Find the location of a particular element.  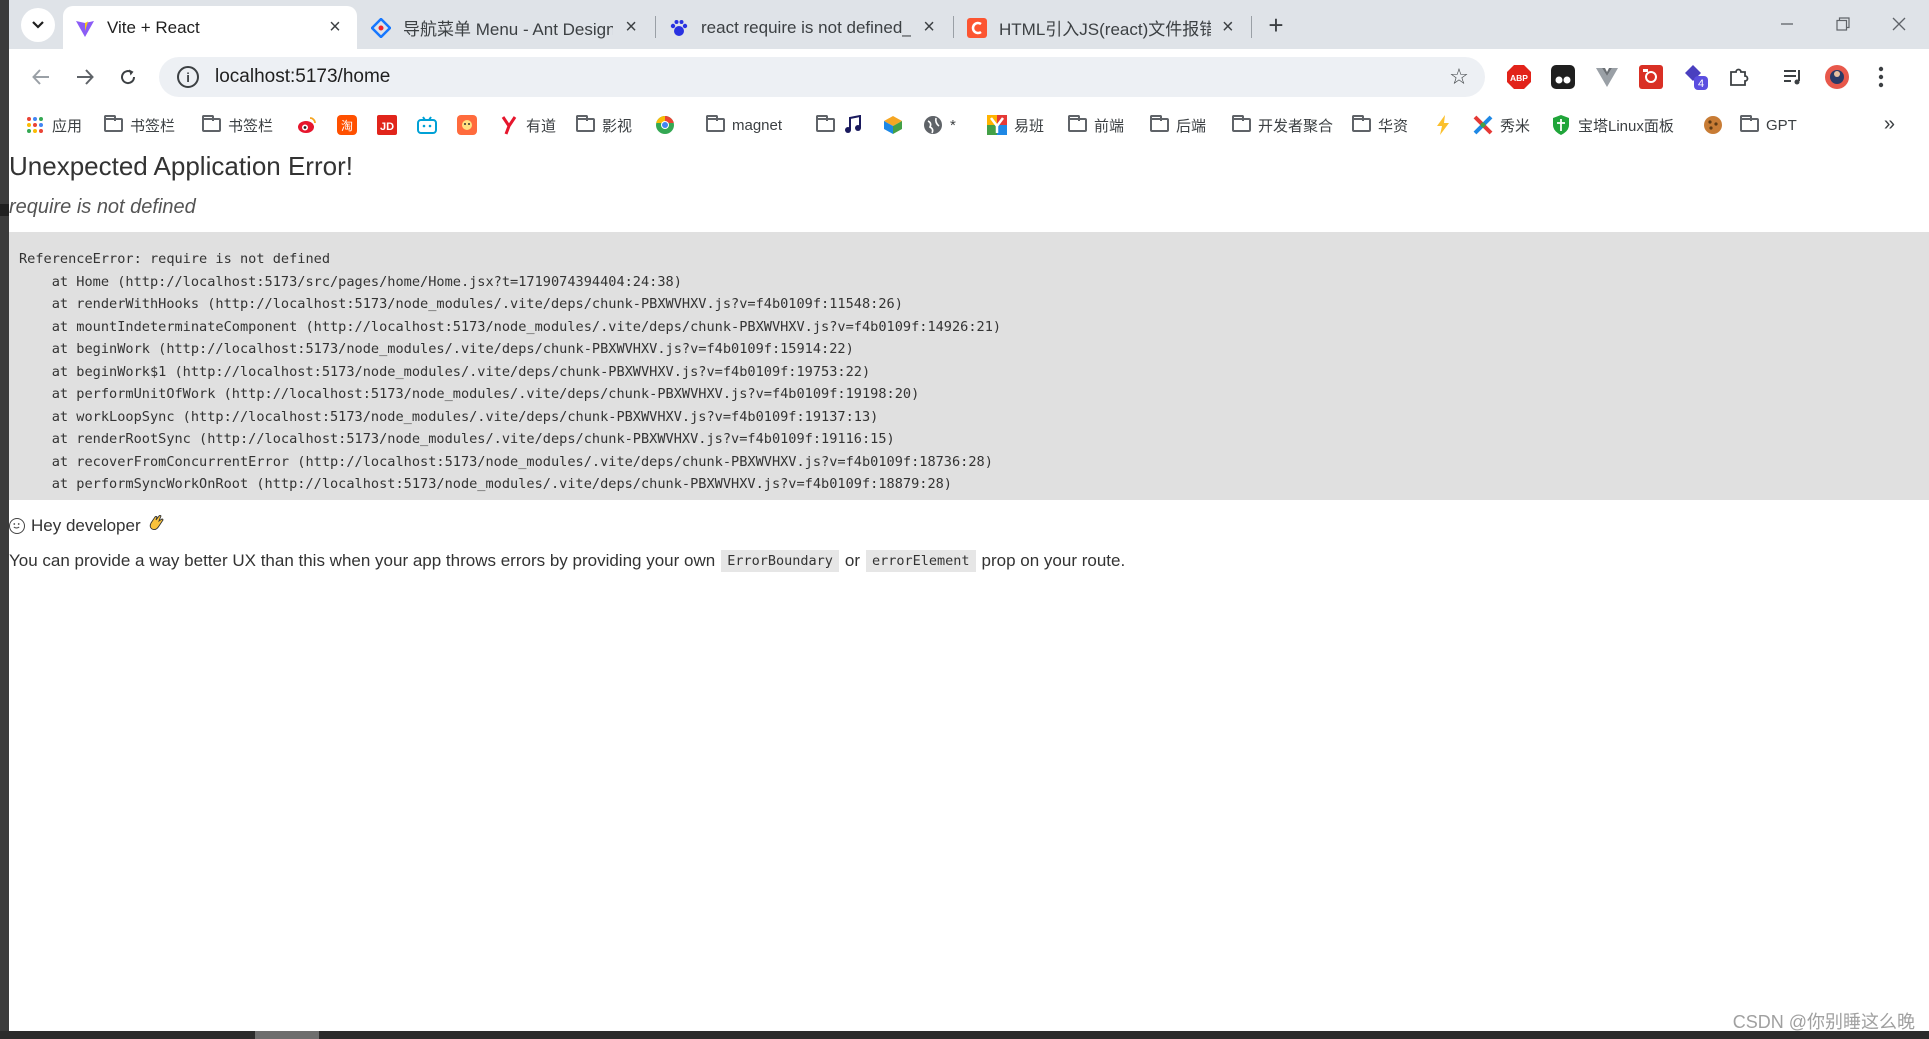

bookmark-folder: magnet is located at coordinates (743, 125).